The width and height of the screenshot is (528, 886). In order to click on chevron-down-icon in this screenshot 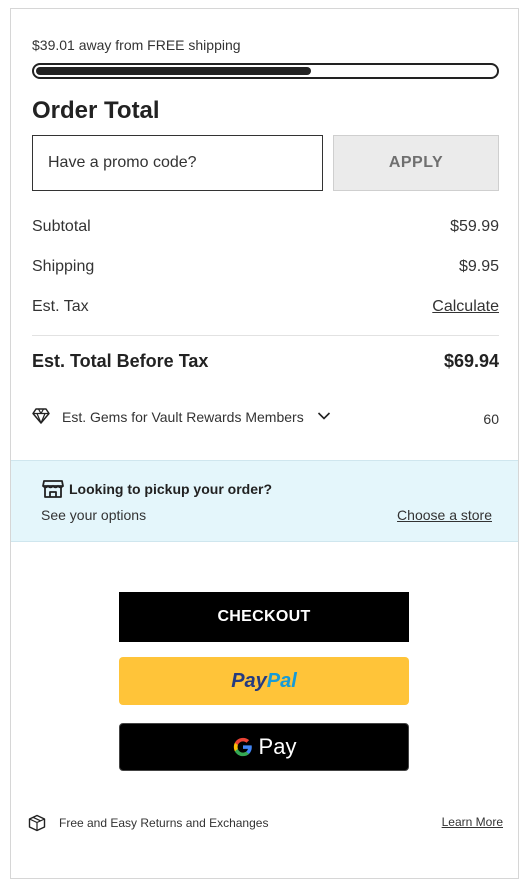, I will do `click(324, 416)`.